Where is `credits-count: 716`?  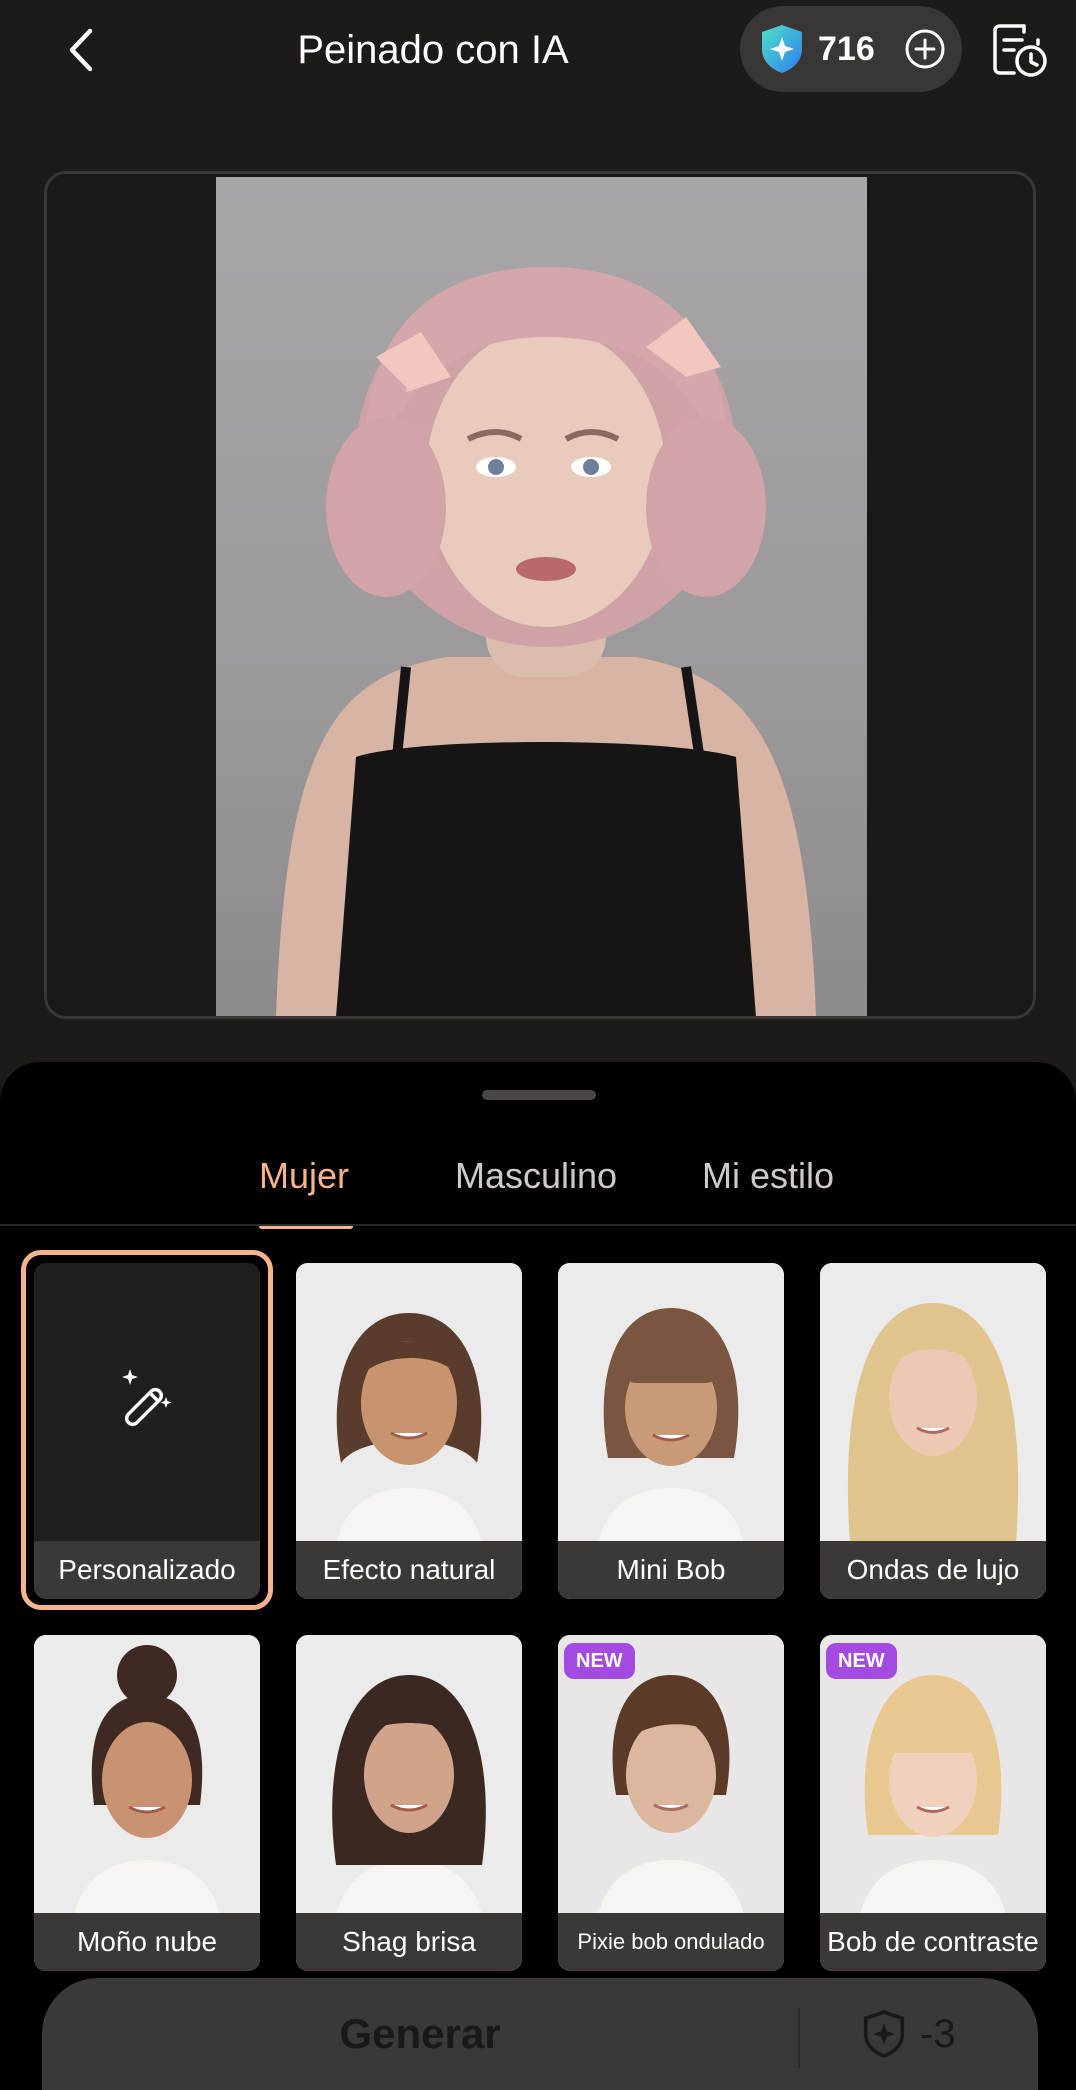
credits-count: 716 is located at coordinates (846, 48).